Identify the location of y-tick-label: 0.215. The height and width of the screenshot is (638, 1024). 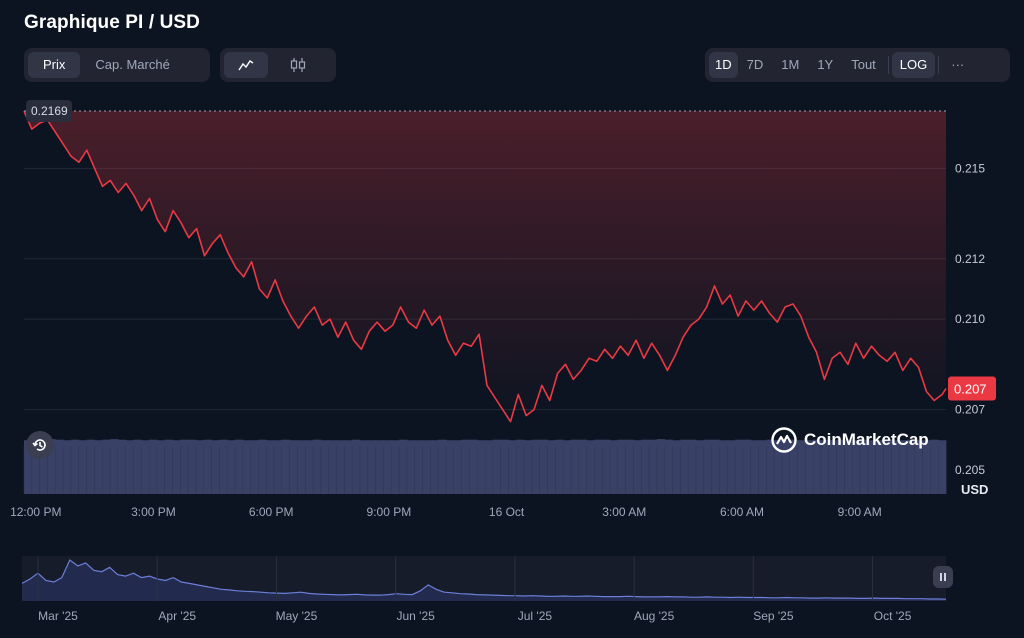
(970, 168).